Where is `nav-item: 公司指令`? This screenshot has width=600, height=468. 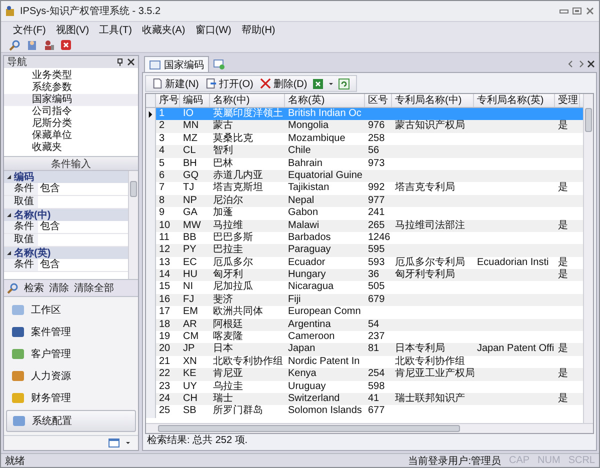 nav-item: 公司指令 is located at coordinates (71, 112).